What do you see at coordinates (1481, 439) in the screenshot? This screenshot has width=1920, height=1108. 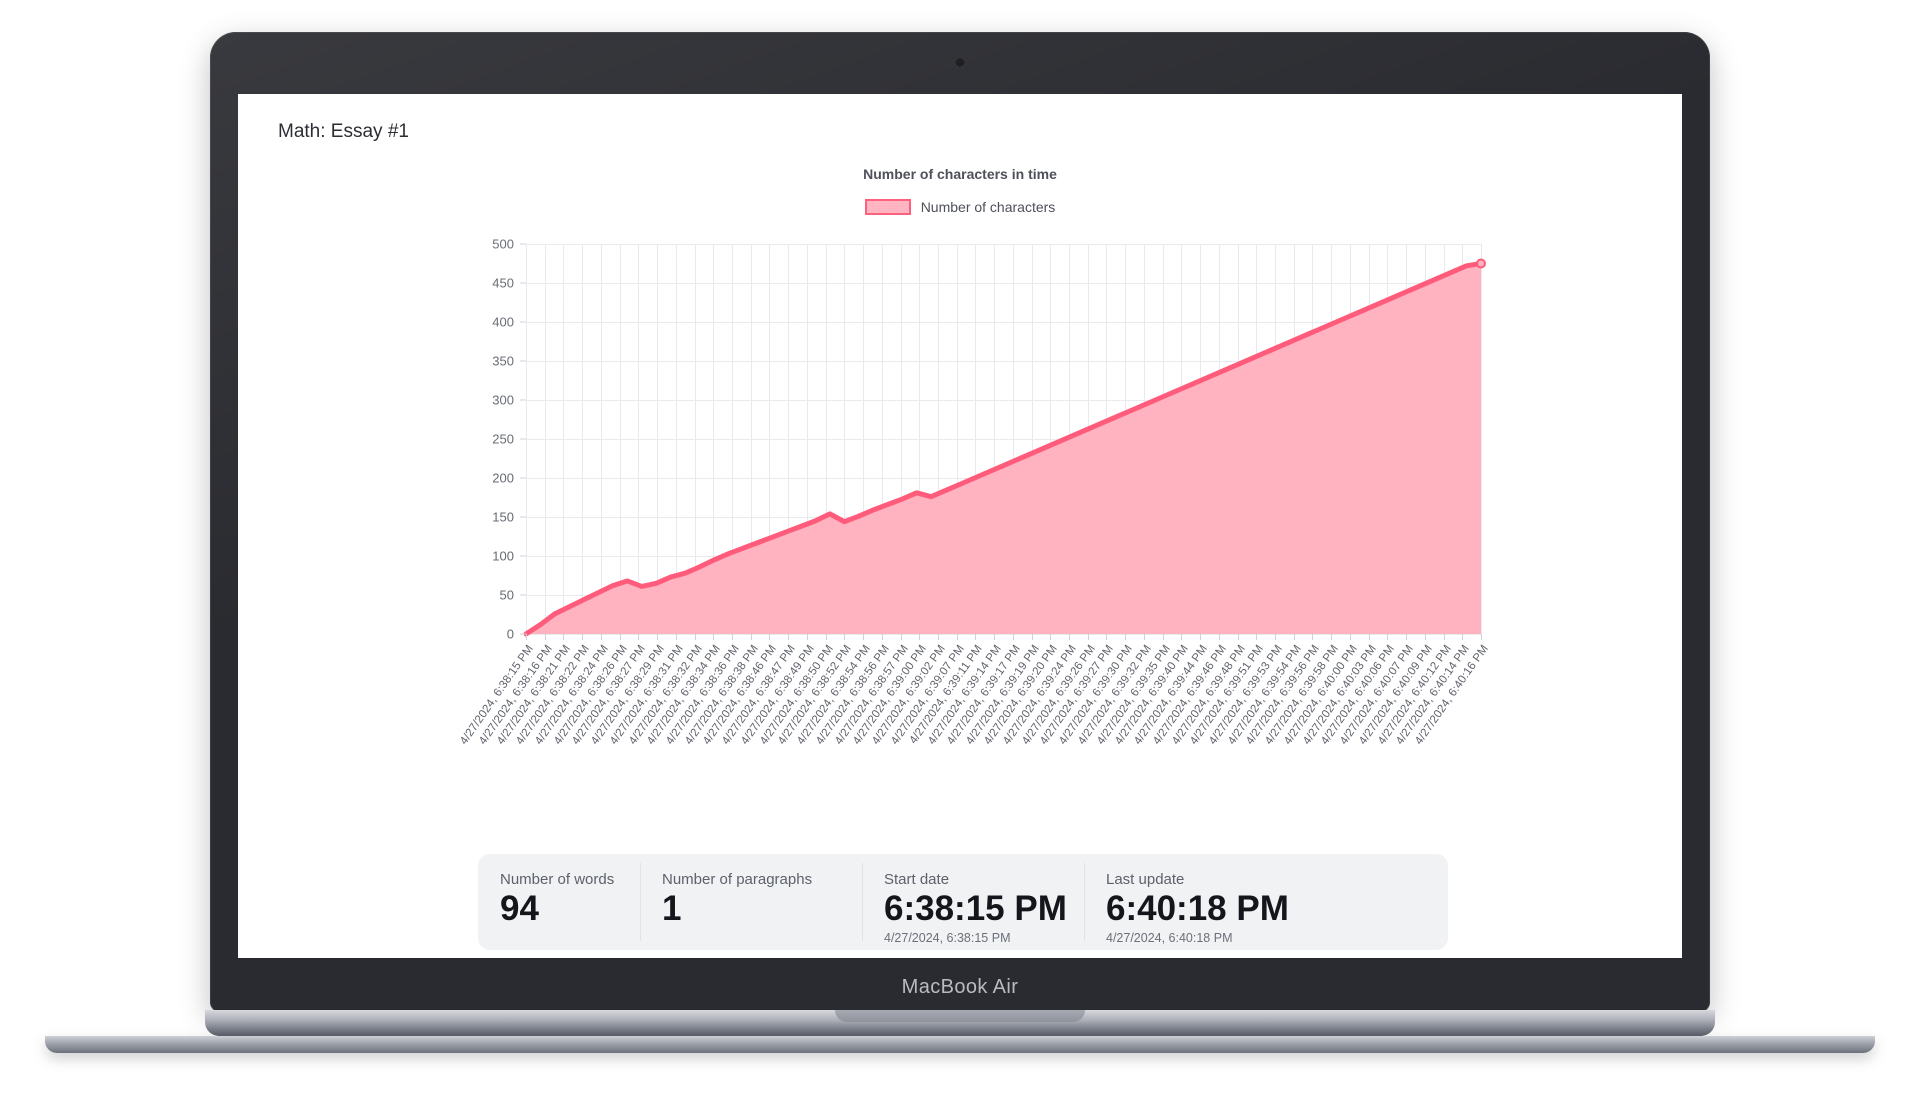 I see `x-gridline` at bounding box center [1481, 439].